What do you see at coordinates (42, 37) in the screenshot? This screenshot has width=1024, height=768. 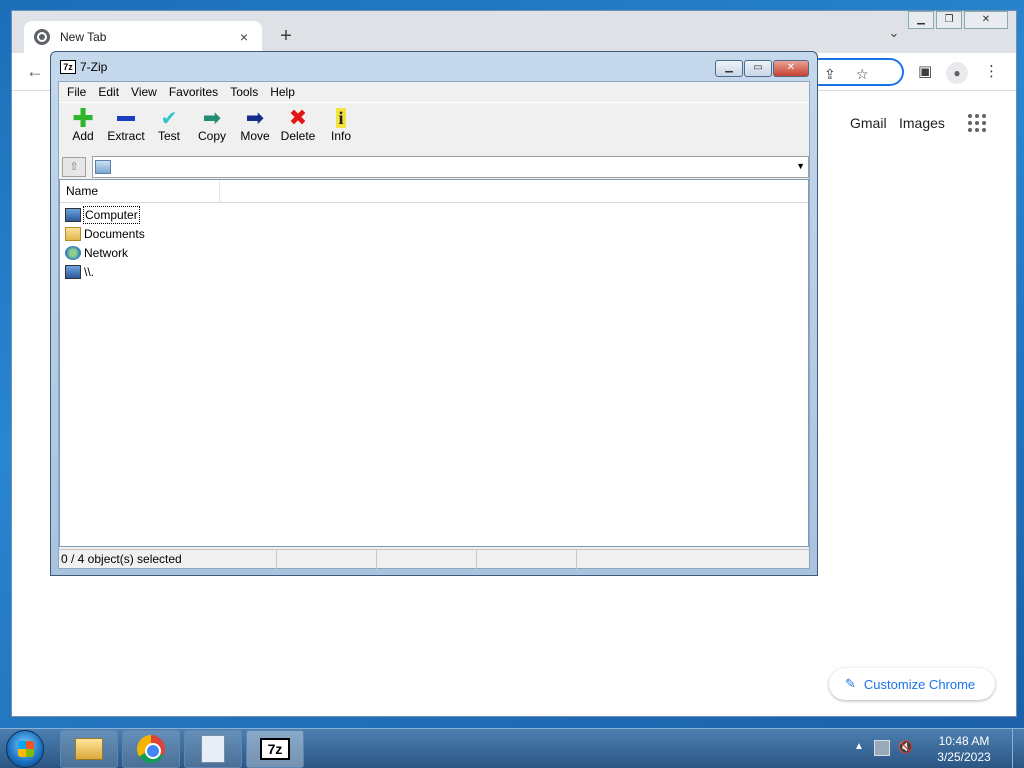 I see `chrome-favicon-icon` at bounding box center [42, 37].